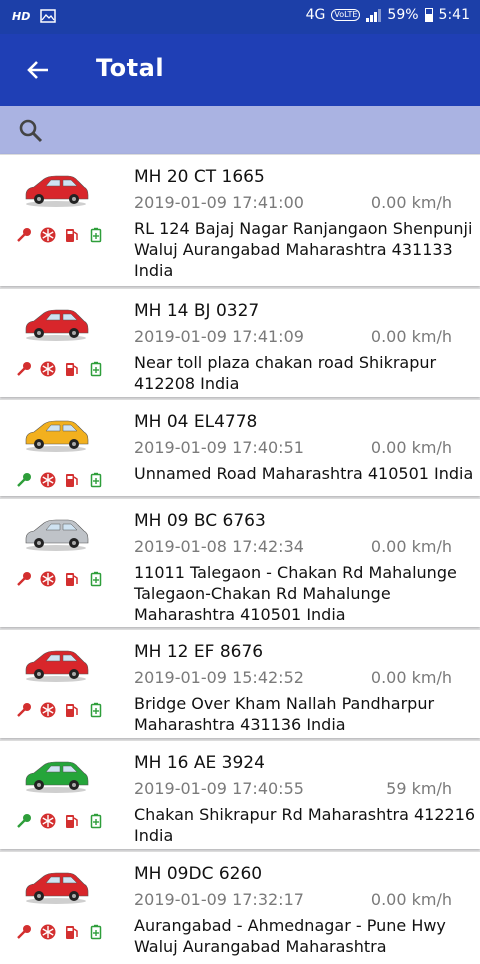 This screenshot has width=480, height=964. What do you see at coordinates (199, 177) in the screenshot?
I see `vehicle-plate: MH 20 CT 1665` at bounding box center [199, 177].